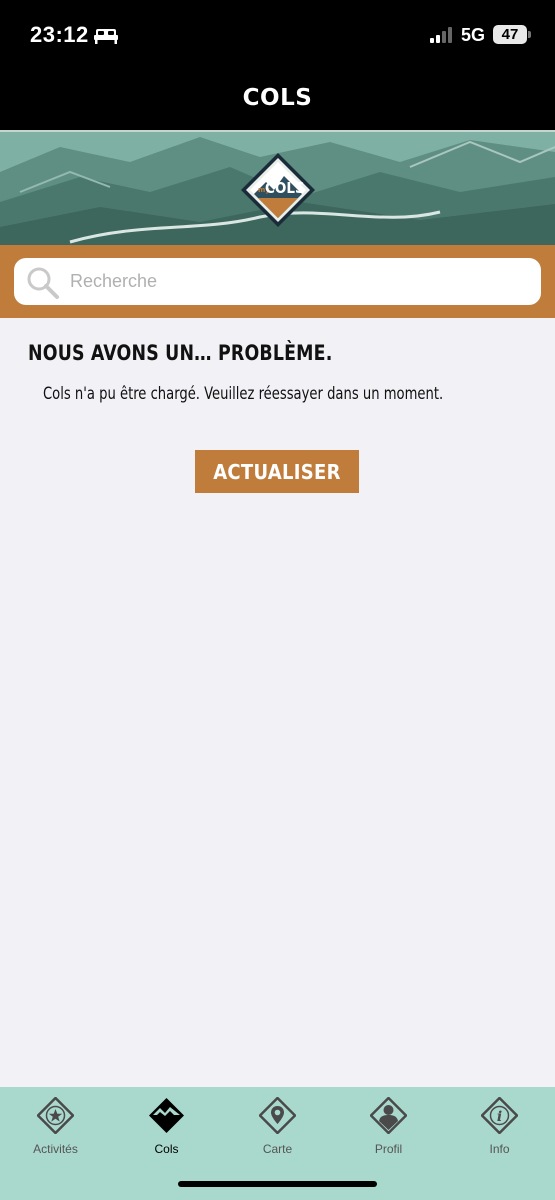  Describe the element at coordinates (277, 1149) in the screenshot. I see `tab-label: Carte` at that location.